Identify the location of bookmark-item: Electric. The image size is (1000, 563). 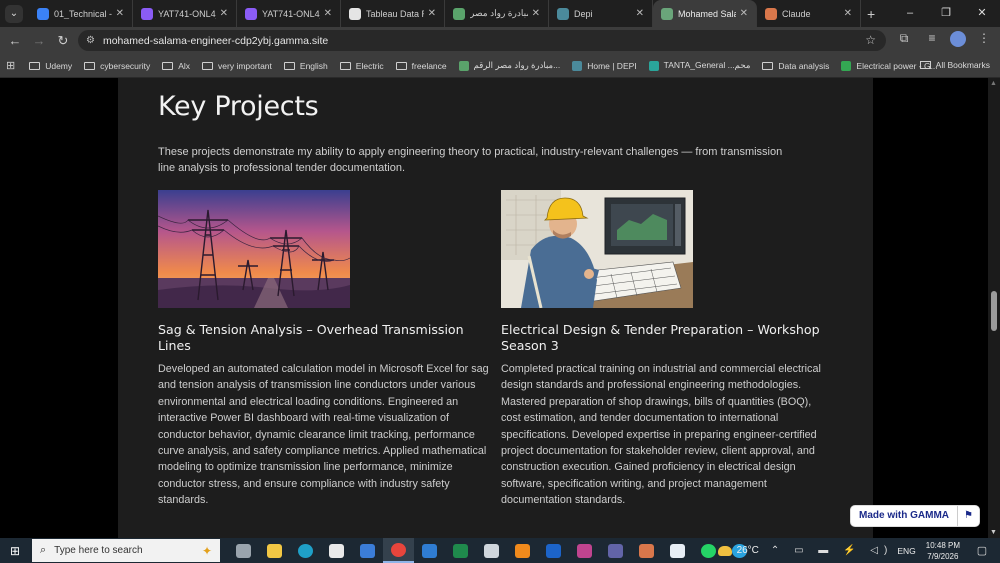
(361, 65).